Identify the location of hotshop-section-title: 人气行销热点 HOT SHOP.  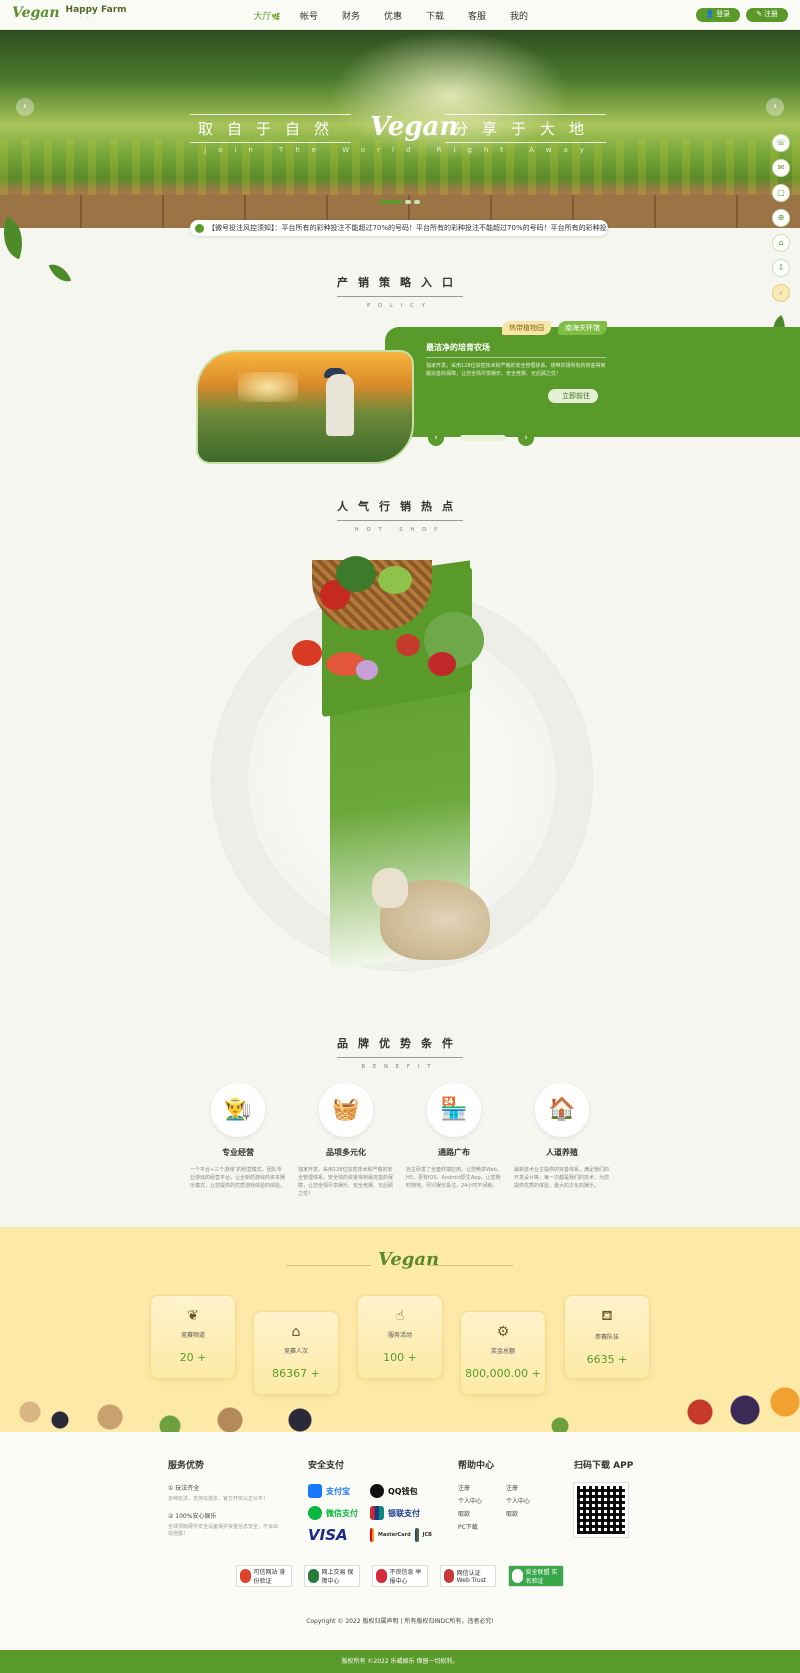
(400, 515).